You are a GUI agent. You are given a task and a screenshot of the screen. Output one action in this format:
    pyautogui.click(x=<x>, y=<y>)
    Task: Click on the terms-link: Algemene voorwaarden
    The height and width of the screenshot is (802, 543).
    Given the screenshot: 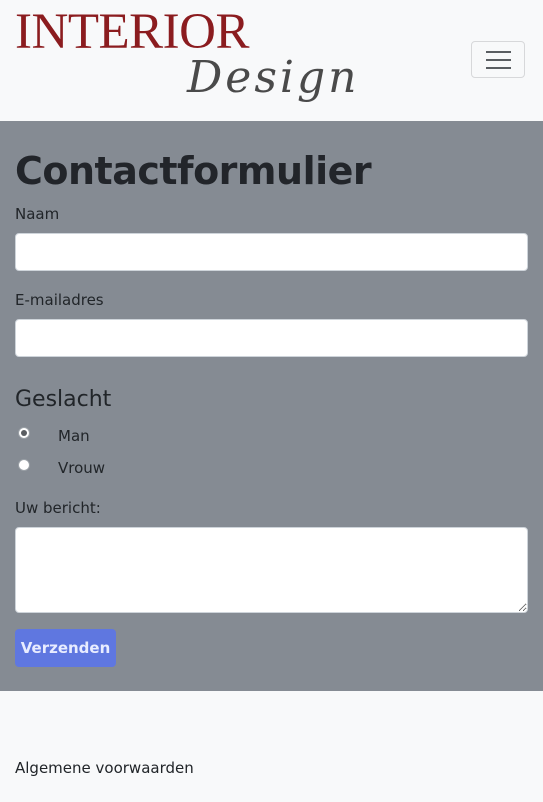 What is the action you would take?
    pyautogui.click(x=104, y=768)
    